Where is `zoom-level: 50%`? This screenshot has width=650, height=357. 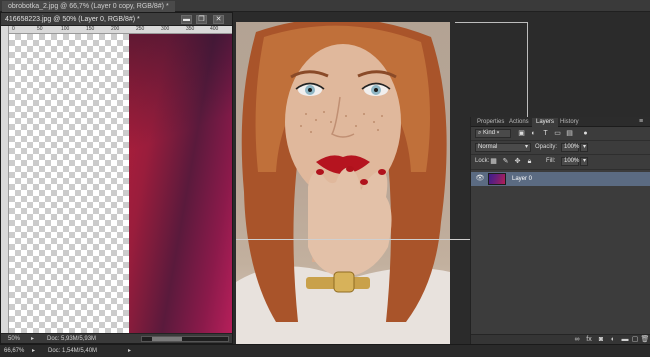 zoom-level: 50% is located at coordinates (14, 339).